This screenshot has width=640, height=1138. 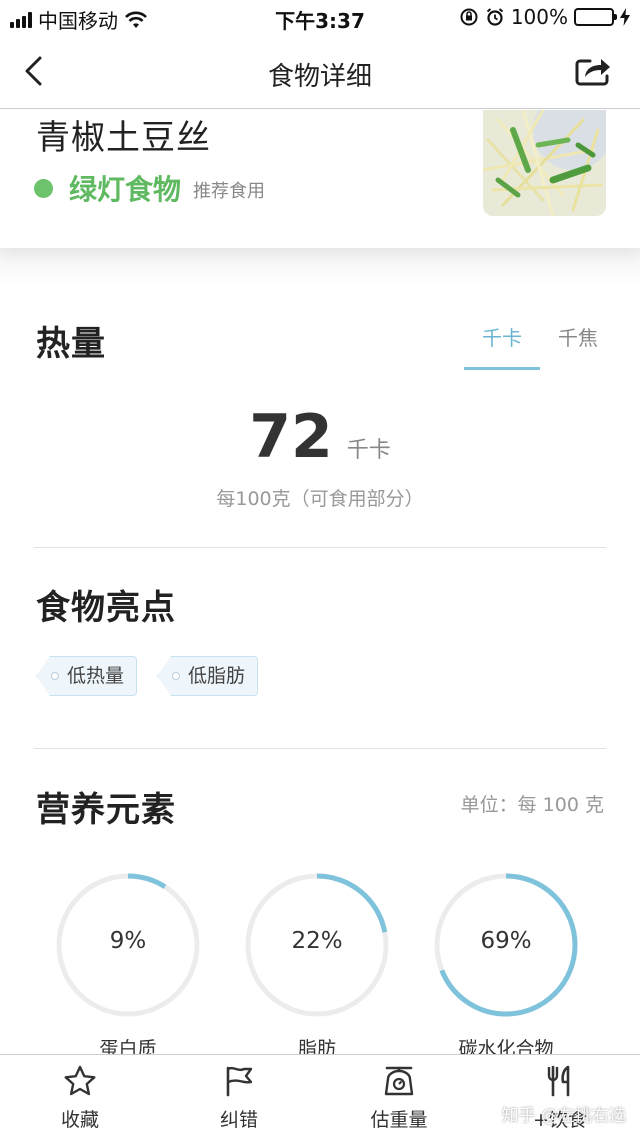 I want to click on highlights-title: 食物亮点, so click(x=106, y=608).